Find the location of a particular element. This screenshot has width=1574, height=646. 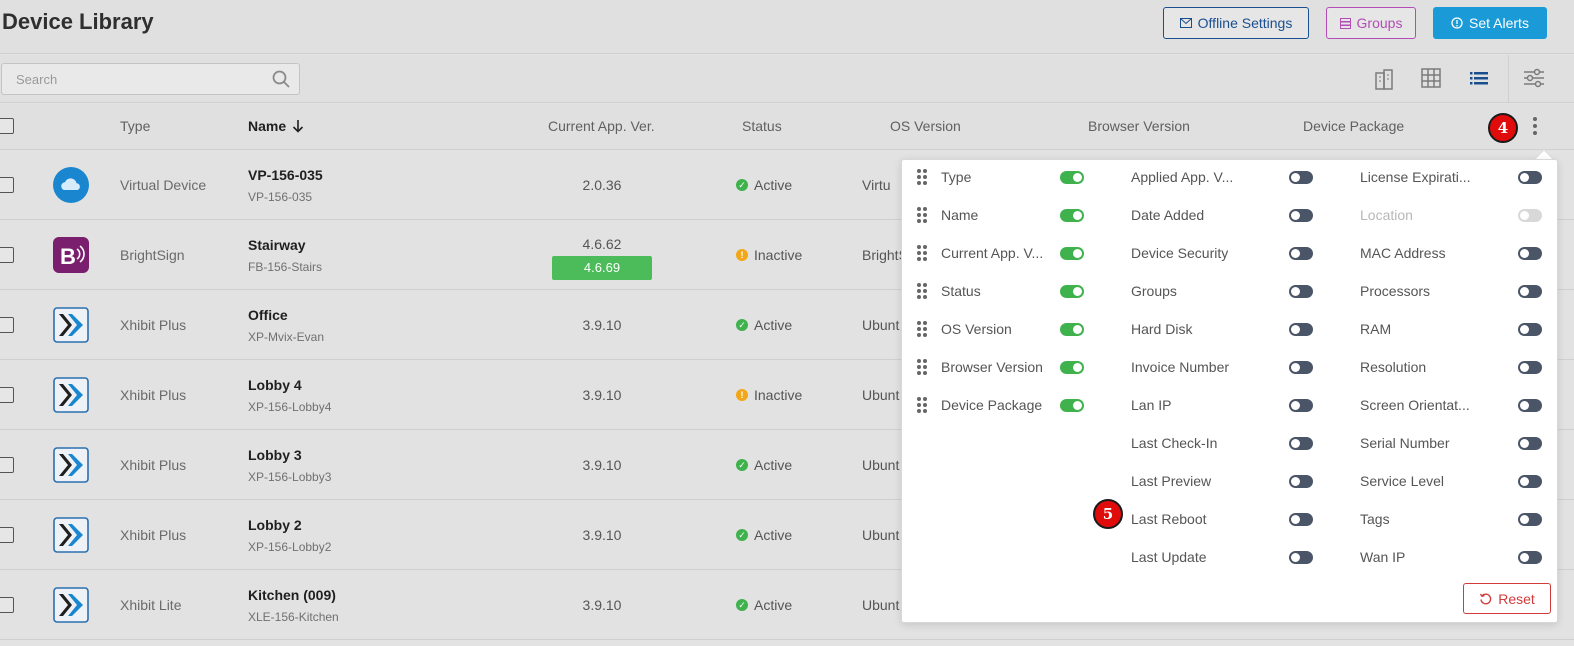

device-name: Lobby 4 is located at coordinates (275, 385).